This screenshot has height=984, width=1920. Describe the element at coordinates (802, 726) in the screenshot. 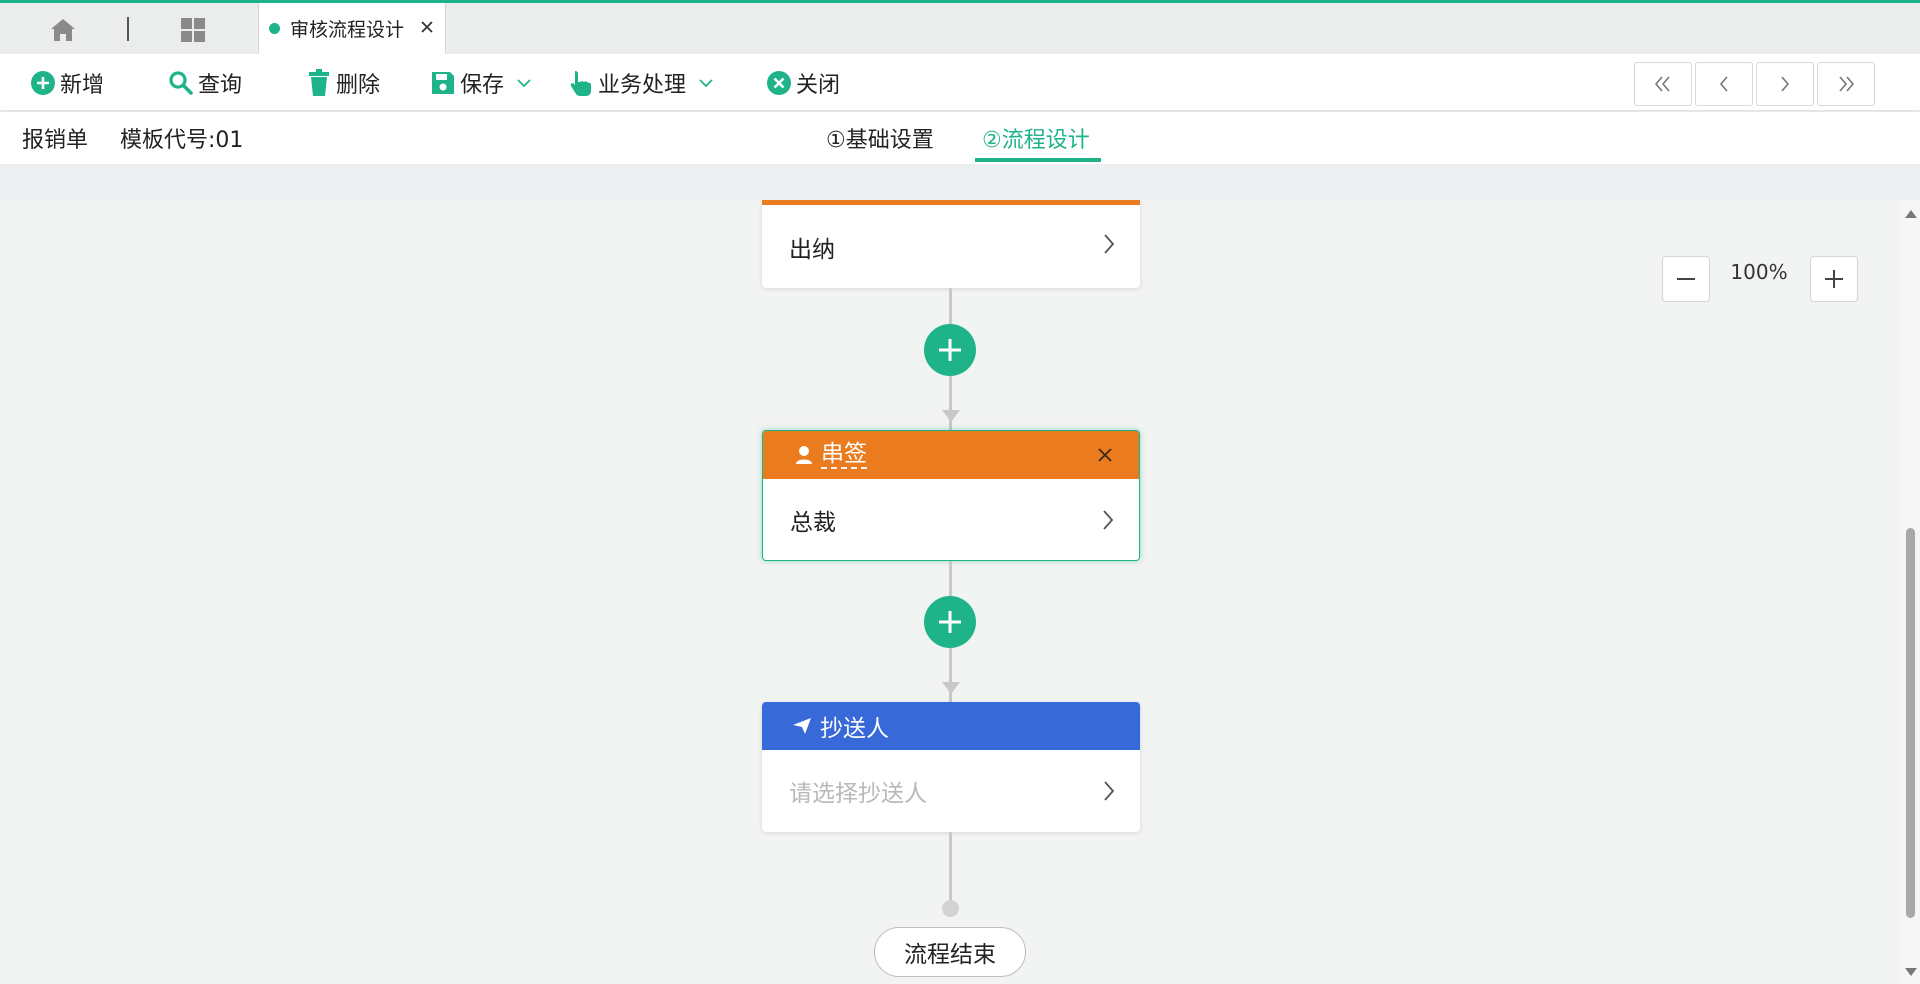

I see `send-icon` at that location.